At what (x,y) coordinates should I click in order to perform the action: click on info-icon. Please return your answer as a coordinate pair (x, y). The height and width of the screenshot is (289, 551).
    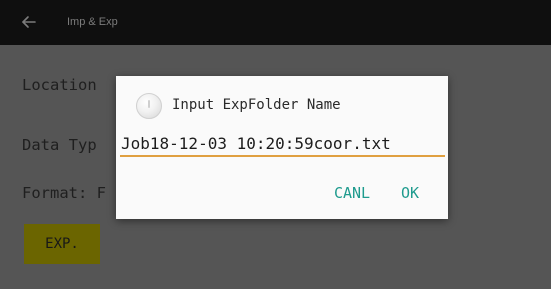
    Looking at the image, I should click on (149, 106).